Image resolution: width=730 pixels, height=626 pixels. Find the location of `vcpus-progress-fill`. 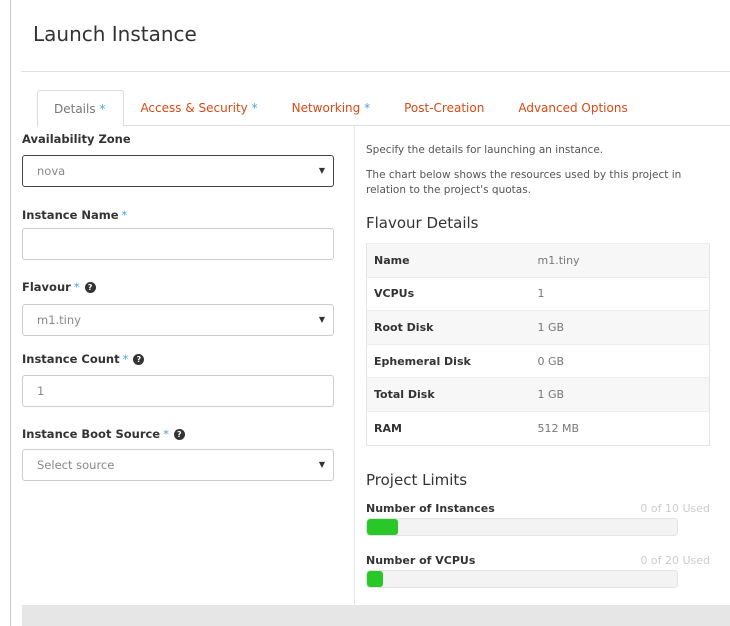

vcpus-progress-fill is located at coordinates (375, 579).